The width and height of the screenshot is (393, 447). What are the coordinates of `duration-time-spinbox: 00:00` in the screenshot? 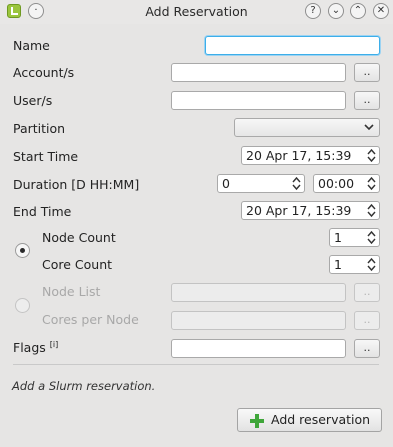 It's located at (346, 183).